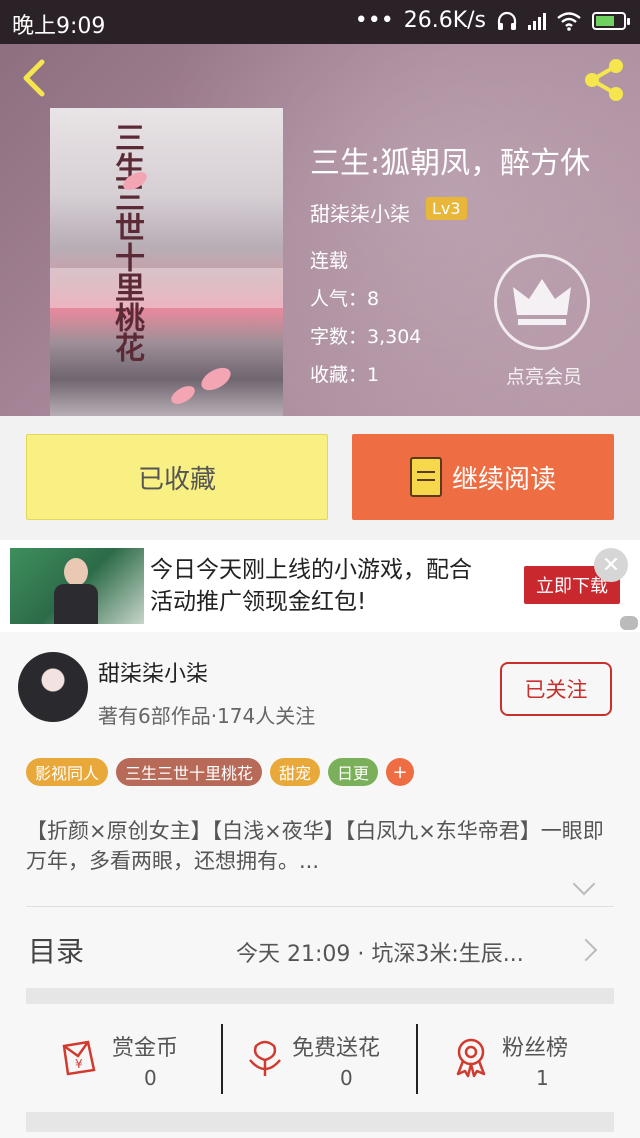 This screenshot has width=640, height=1138. What do you see at coordinates (444, 20) in the screenshot?
I see `network-speed: 26.6K/s` at bounding box center [444, 20].